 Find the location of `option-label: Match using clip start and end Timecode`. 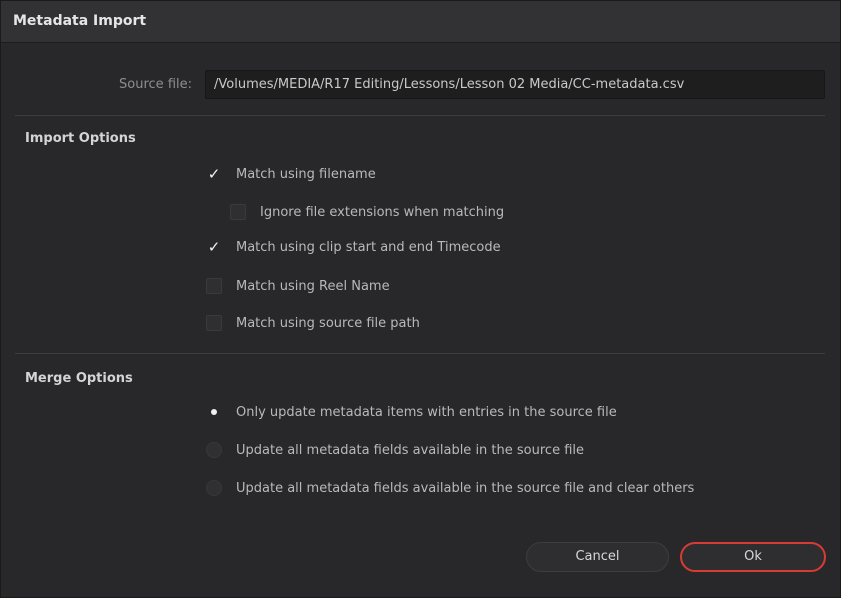

option-label: Match using clip start and end Timecode is located at coordinates (368, 247).